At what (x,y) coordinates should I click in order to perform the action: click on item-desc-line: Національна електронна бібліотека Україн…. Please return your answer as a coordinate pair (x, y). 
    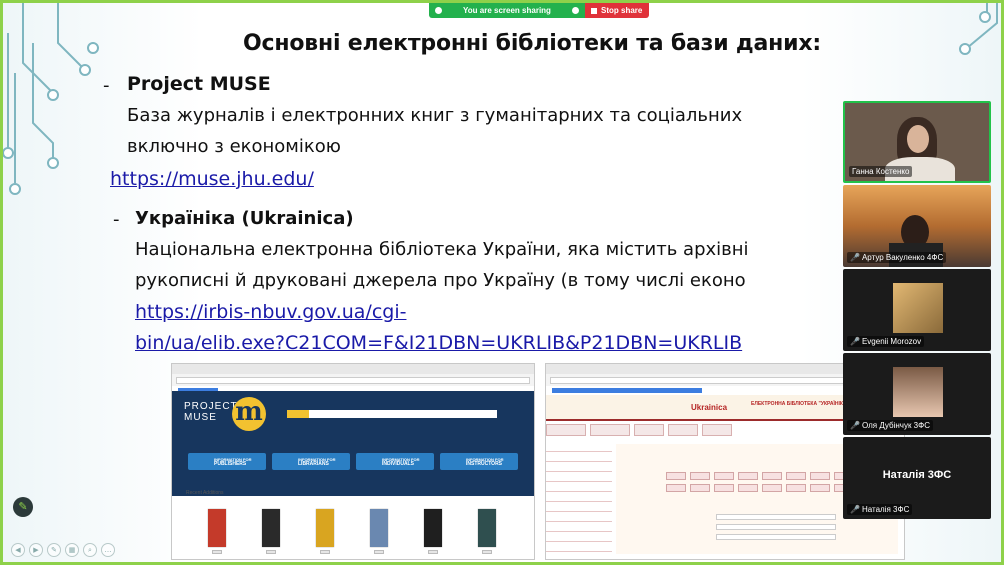
    Looking at the image, I should click on (442, 249).